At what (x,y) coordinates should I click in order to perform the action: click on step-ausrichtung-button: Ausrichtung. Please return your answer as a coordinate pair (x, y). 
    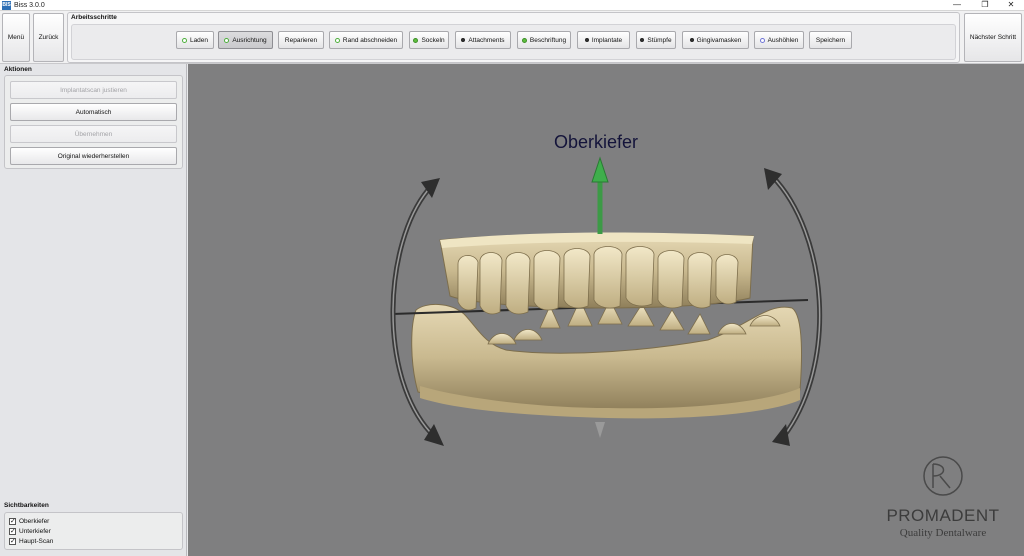
    Looking at the image, I should click on (245, 40).